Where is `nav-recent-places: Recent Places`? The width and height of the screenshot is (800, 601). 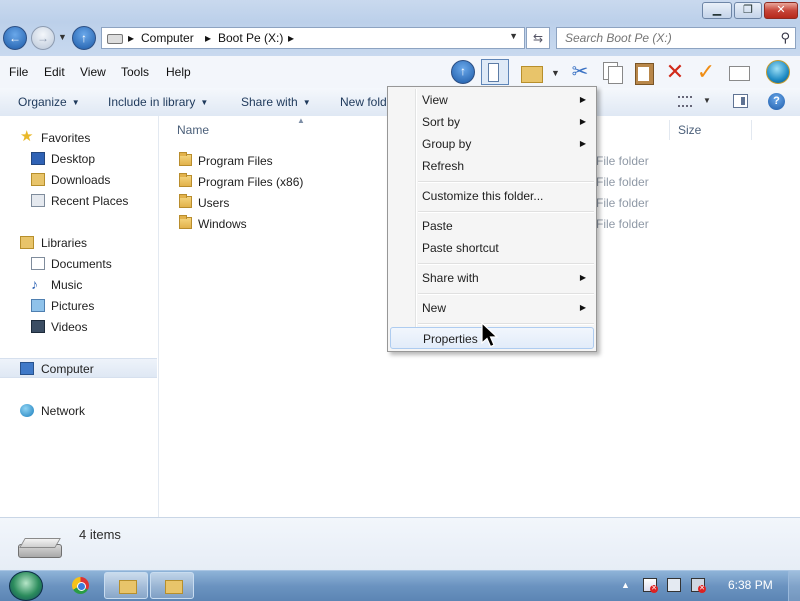 nav-recent-places: Recent Places is located at coordinates (78, 201).